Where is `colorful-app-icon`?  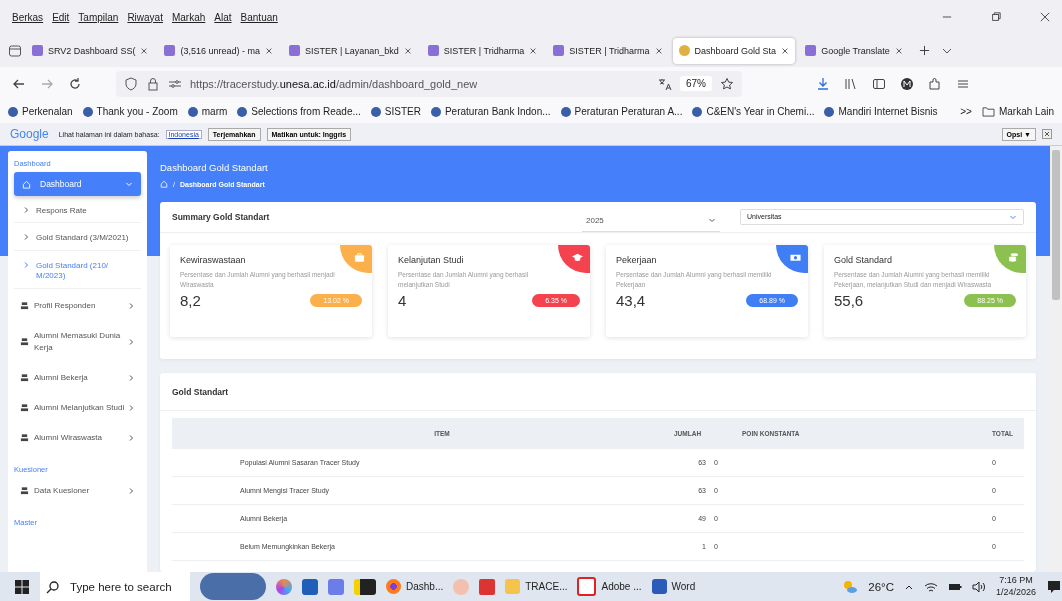
colorful-app-icon is located at coordinates (284, 586).